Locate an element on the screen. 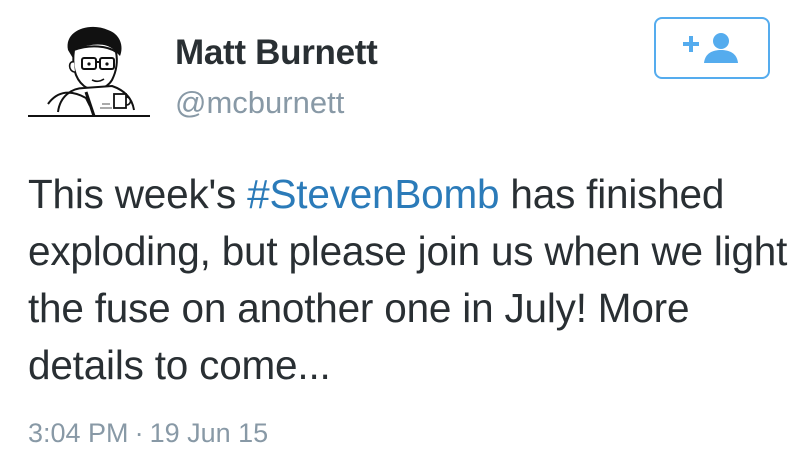  cartoon-avatar-icon is located at coordinates (89, 71).